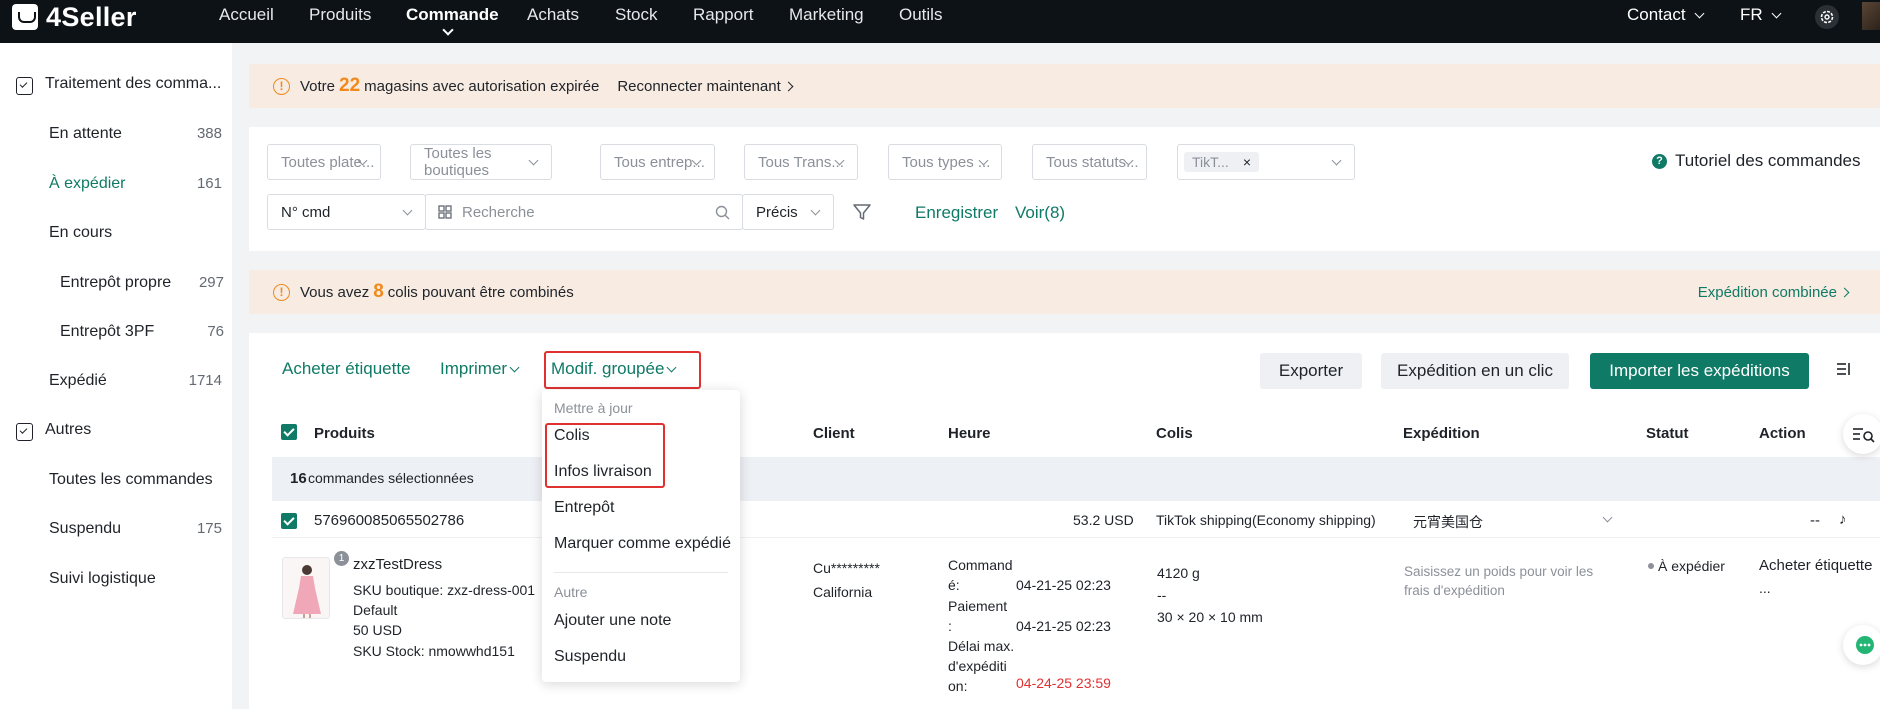 The width and height of the screenshot is (1880, 709). What do you see at coordinates (448, 30) in the screenshot?
I see `nav-active-caret-icon` at bounding box center [448, 30].